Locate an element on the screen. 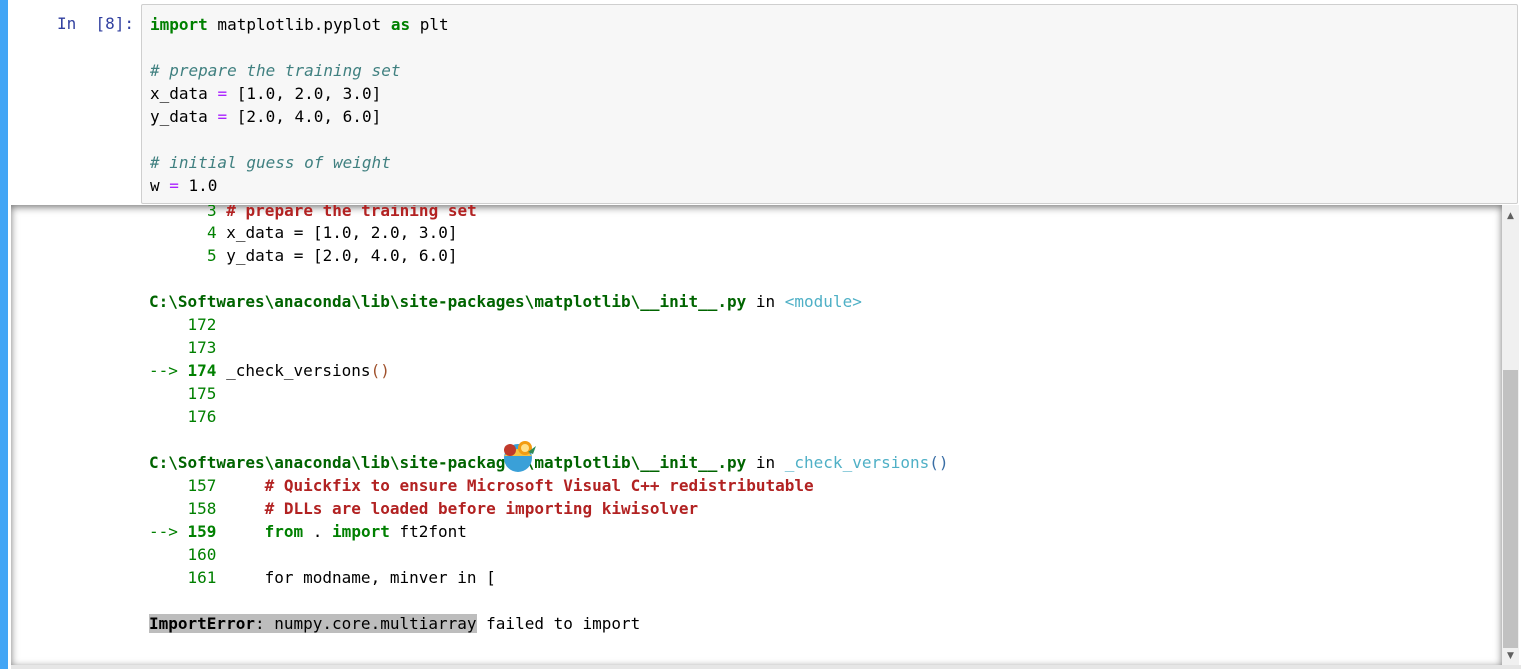 The height and width of the screenshot is (669, 1521). code-line-1: import matplotlib.pyplot as plt is located at coordinates (299, 24).